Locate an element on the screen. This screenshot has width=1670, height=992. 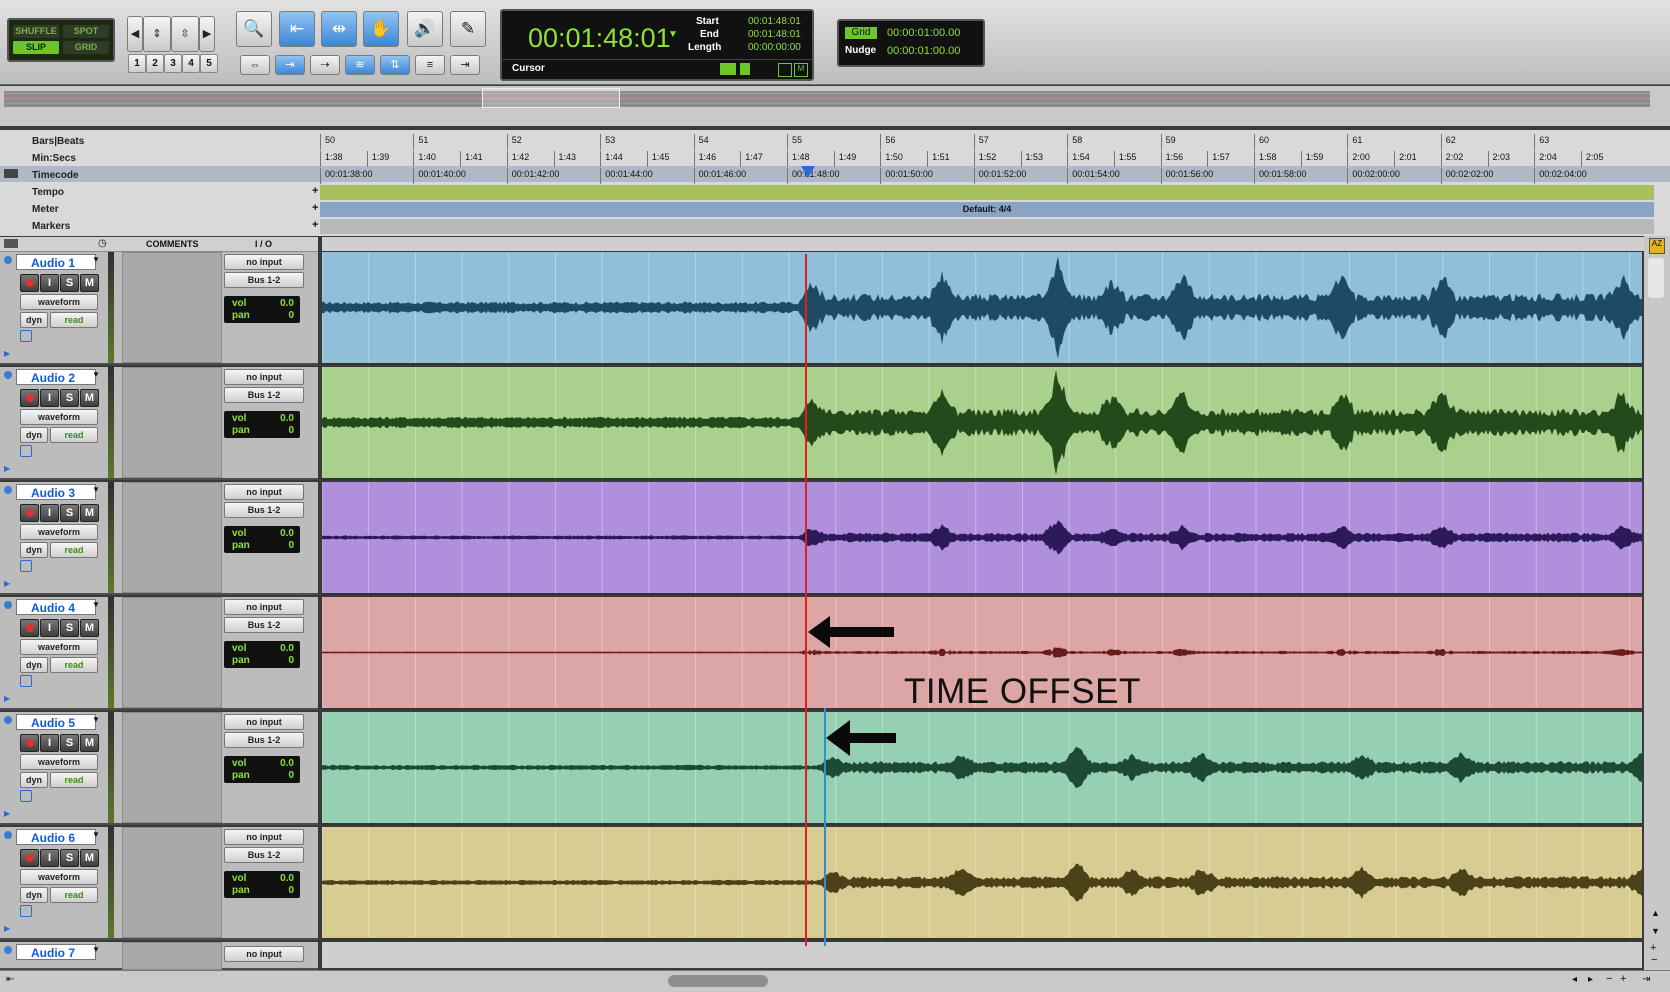
sort-icon: AZ is located at coordinates (1657, 246).